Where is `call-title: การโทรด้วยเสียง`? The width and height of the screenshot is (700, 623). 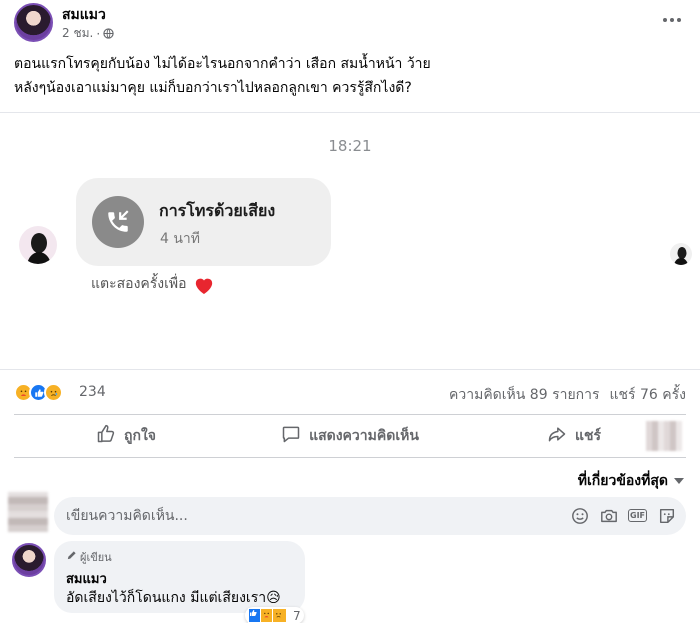 call-title: การโทรด้วยเสียง is located at coordinates (217, 210).